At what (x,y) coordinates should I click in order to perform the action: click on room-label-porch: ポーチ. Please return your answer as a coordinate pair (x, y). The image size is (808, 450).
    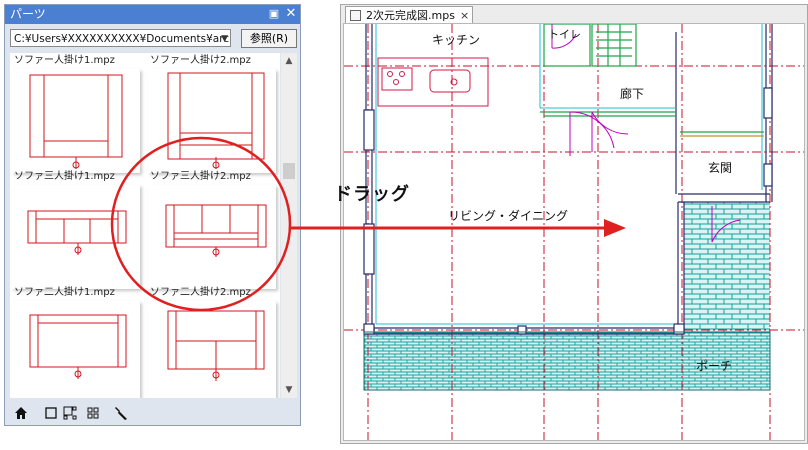
    Looking at the image, I should click on (714, 366).